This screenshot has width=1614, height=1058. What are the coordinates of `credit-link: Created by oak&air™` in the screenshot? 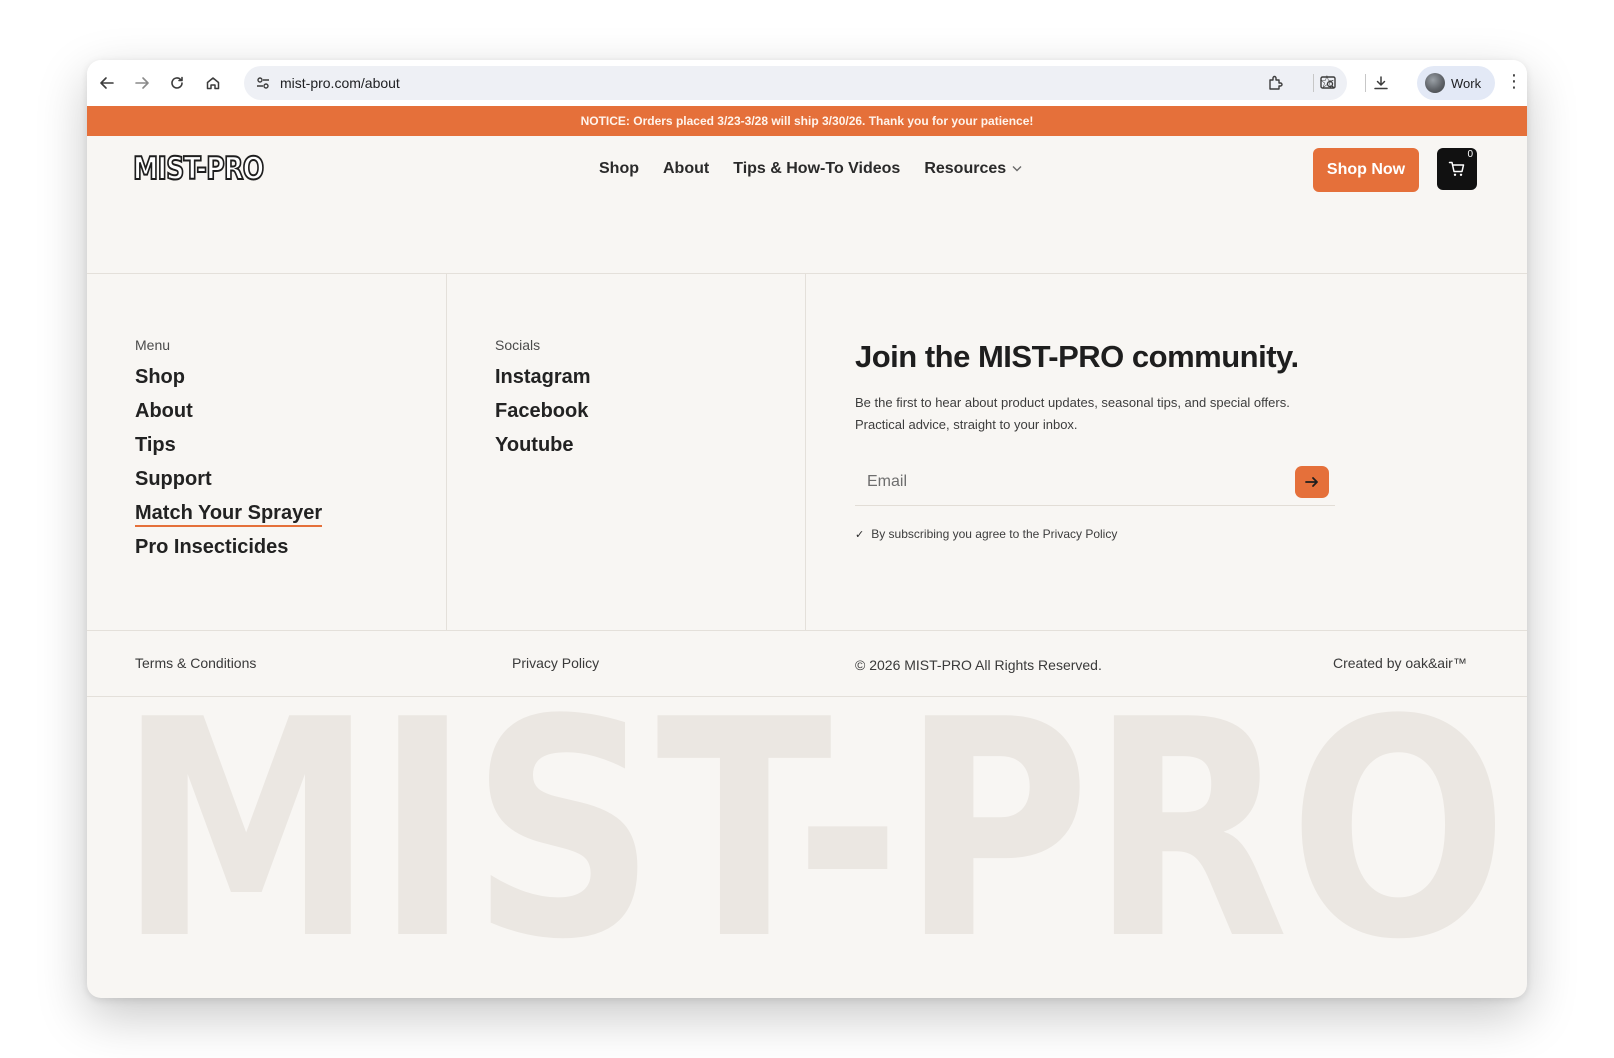 It's located at (1400, 663).